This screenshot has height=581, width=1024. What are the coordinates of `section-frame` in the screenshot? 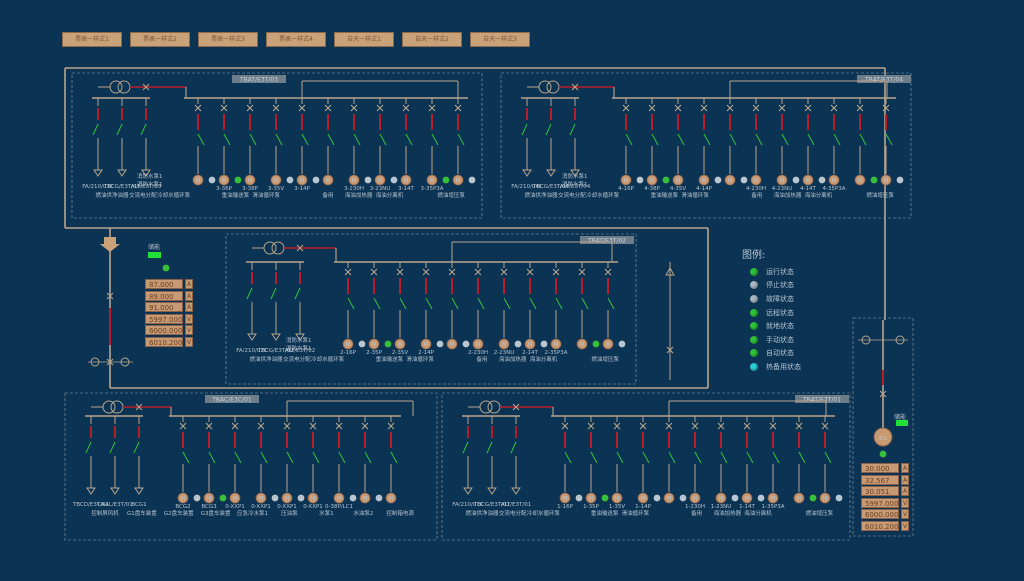 It's located at (646, 466).